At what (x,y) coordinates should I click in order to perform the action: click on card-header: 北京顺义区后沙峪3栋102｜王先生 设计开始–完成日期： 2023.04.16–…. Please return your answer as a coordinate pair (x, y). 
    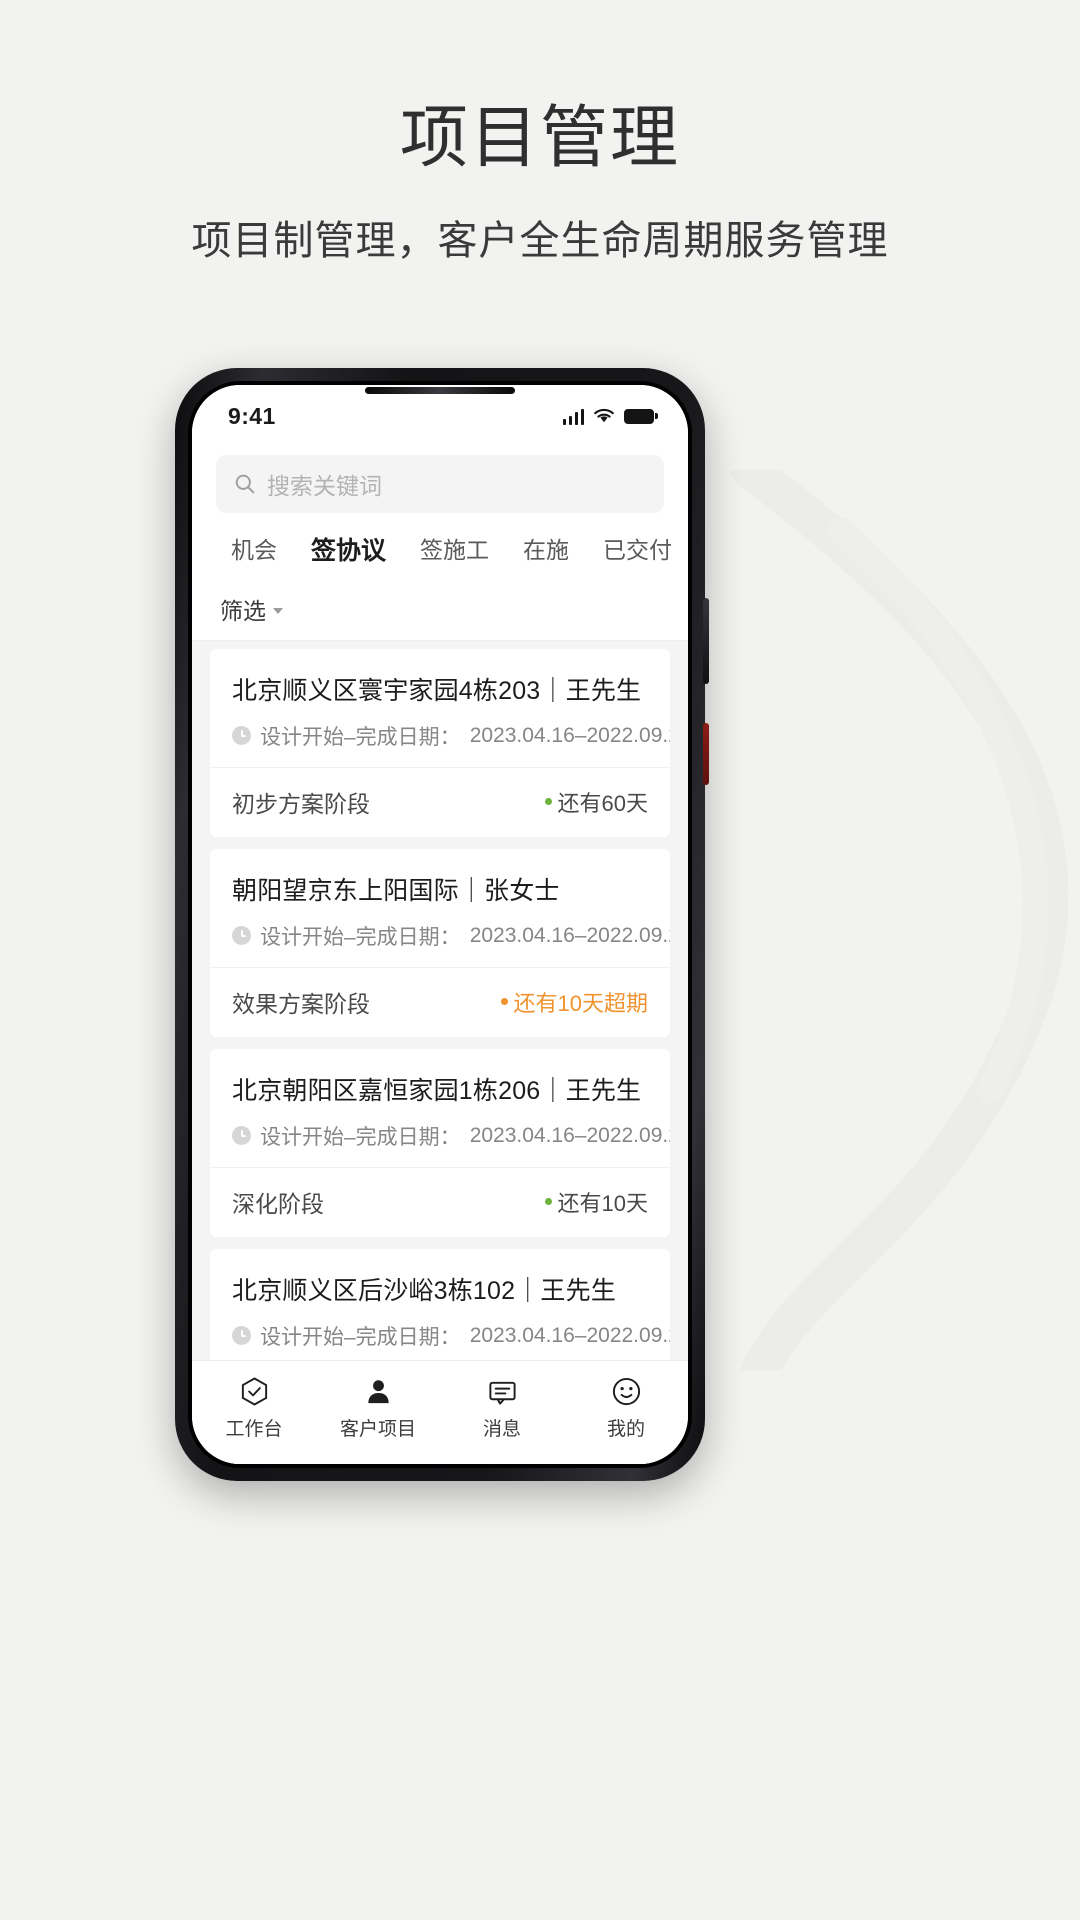
    Looking at the image, I should click on (440, 1304).